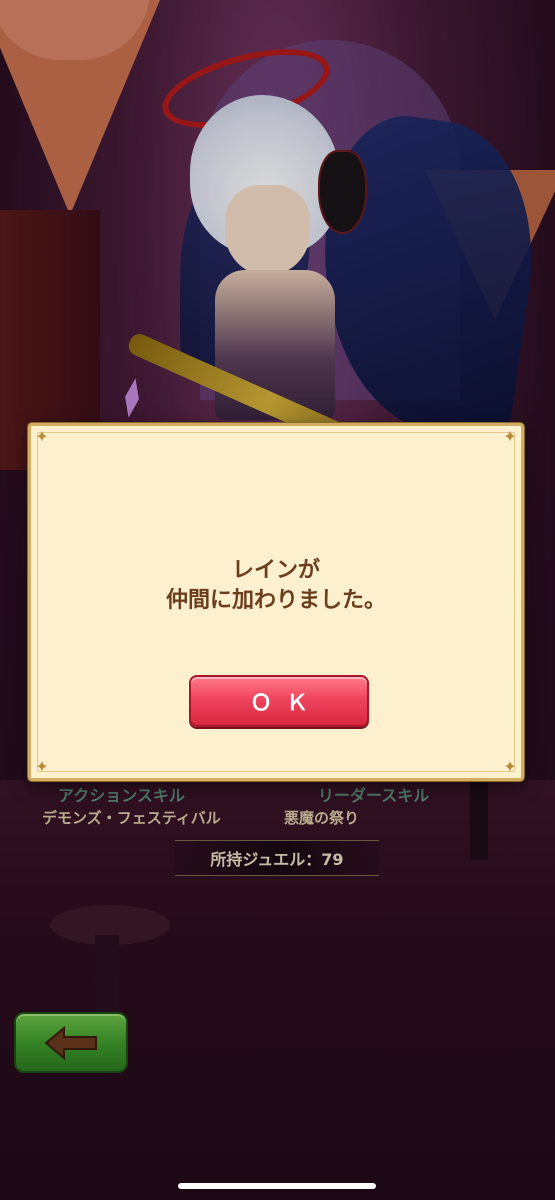 Image resolution: width=555 pixels, height=1200 pixels. Describe the element at coordinates (276, 586) in the screenshot. I see `dialog-message: レインが 仲間に加わりました。` at that location.